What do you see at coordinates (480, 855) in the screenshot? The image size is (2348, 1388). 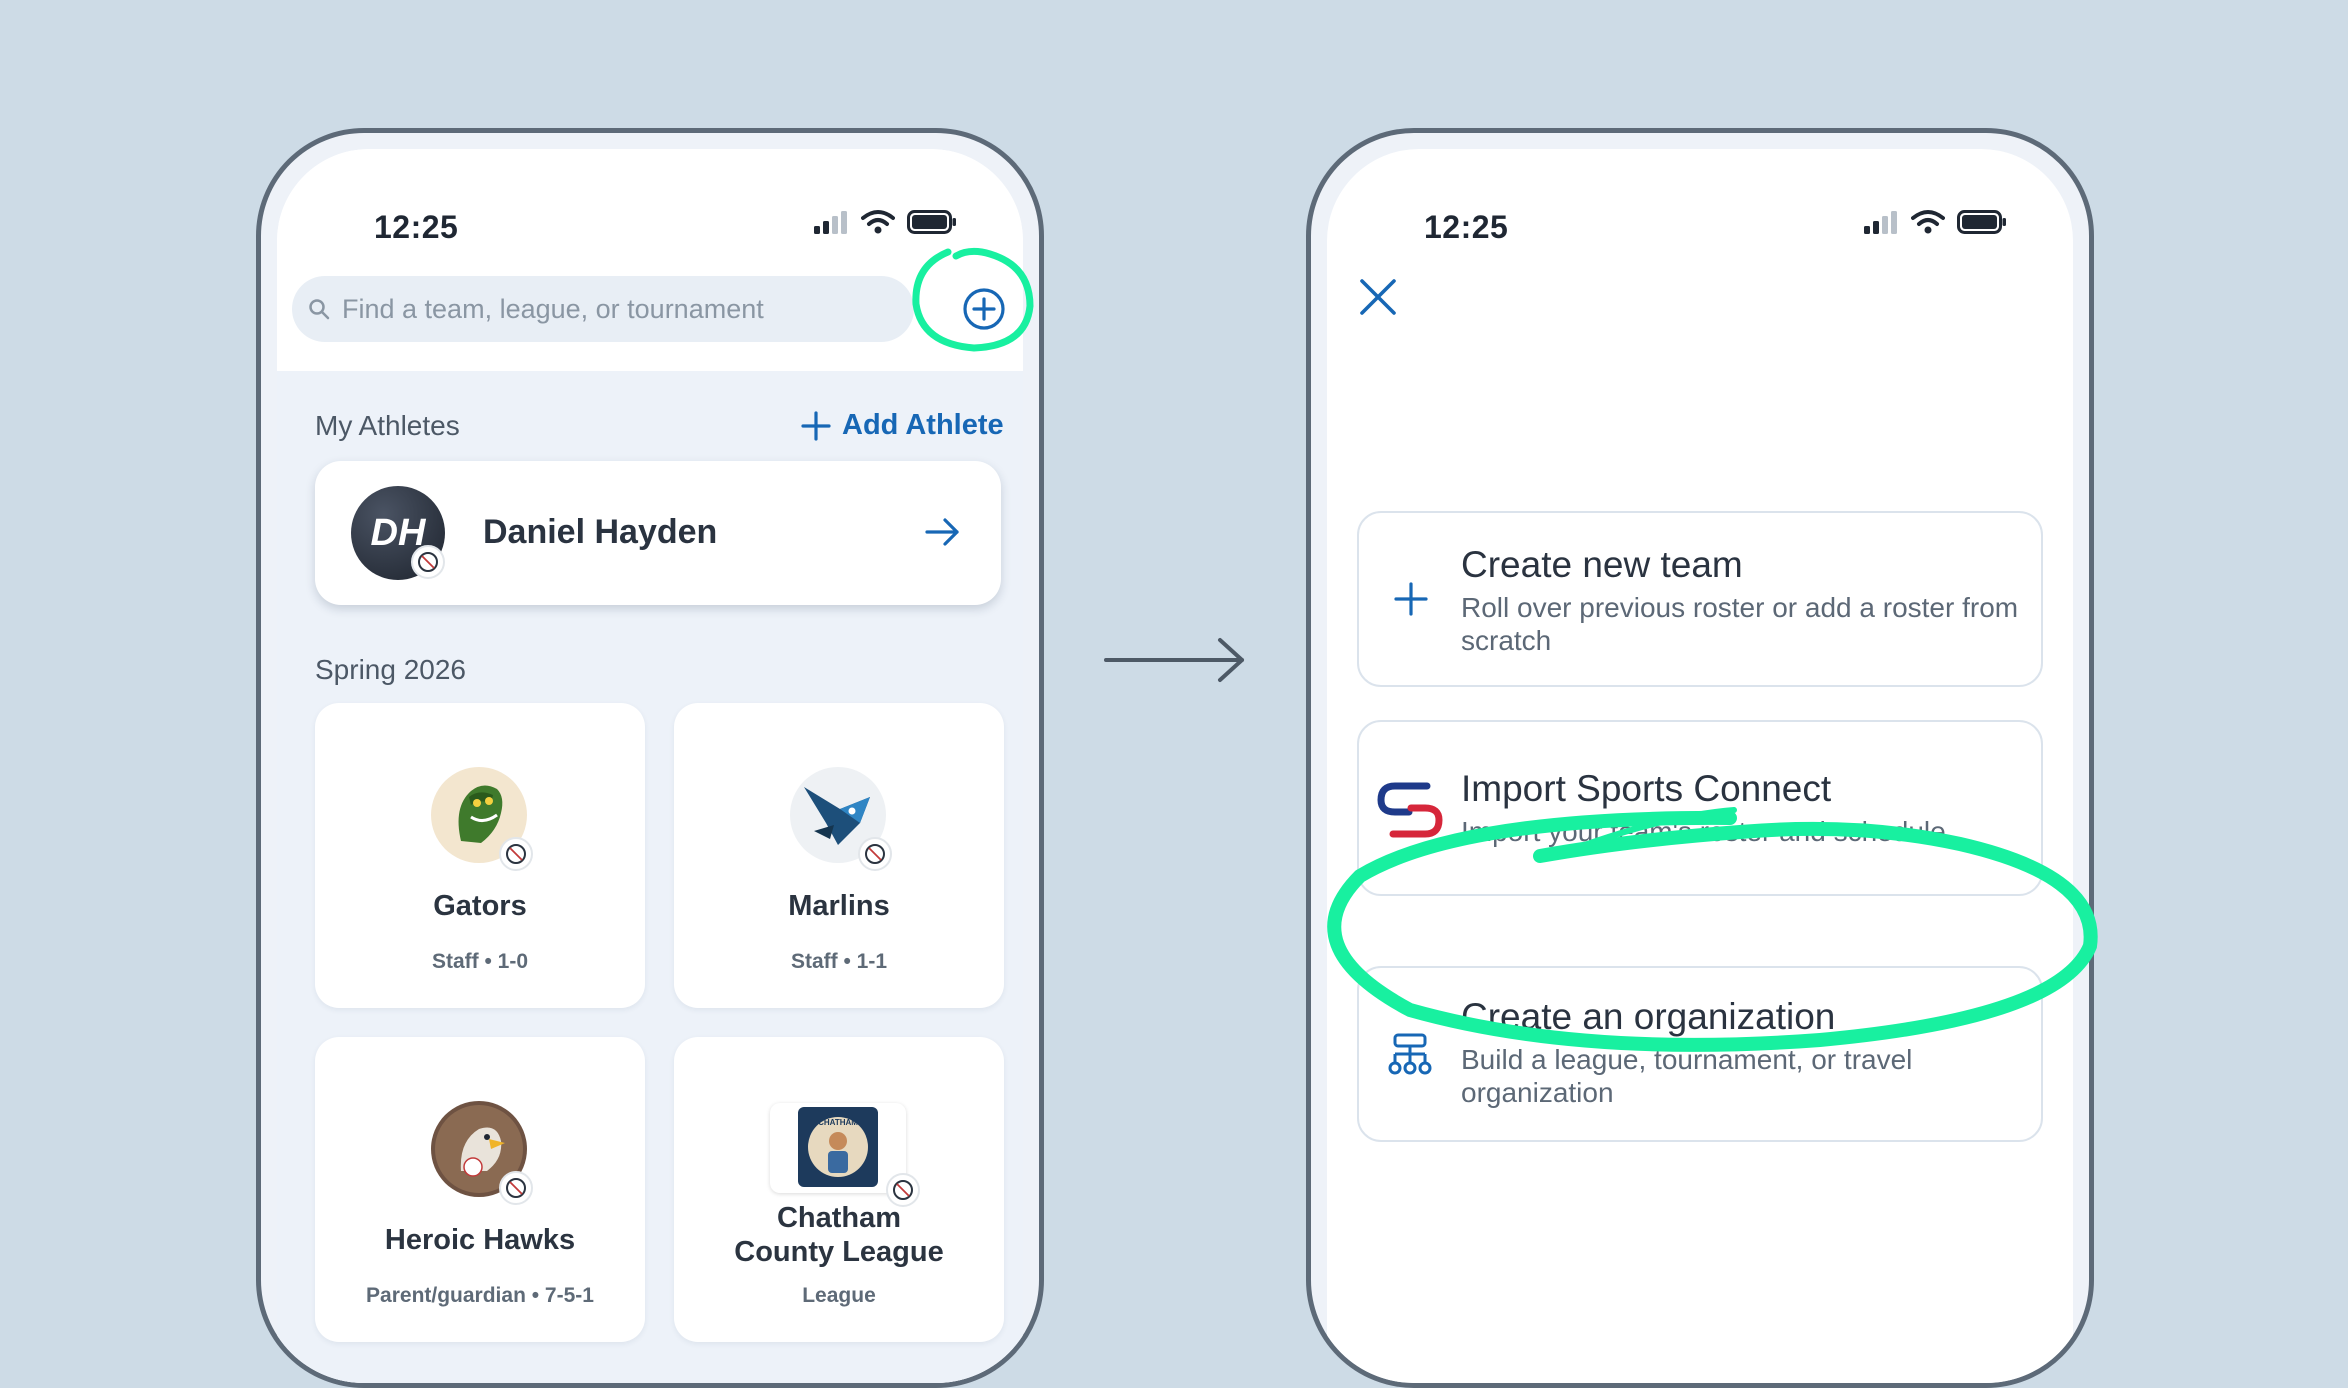 I see `team-card-gators: Gators Staff • 1-0` at bounding box center [480, 855].